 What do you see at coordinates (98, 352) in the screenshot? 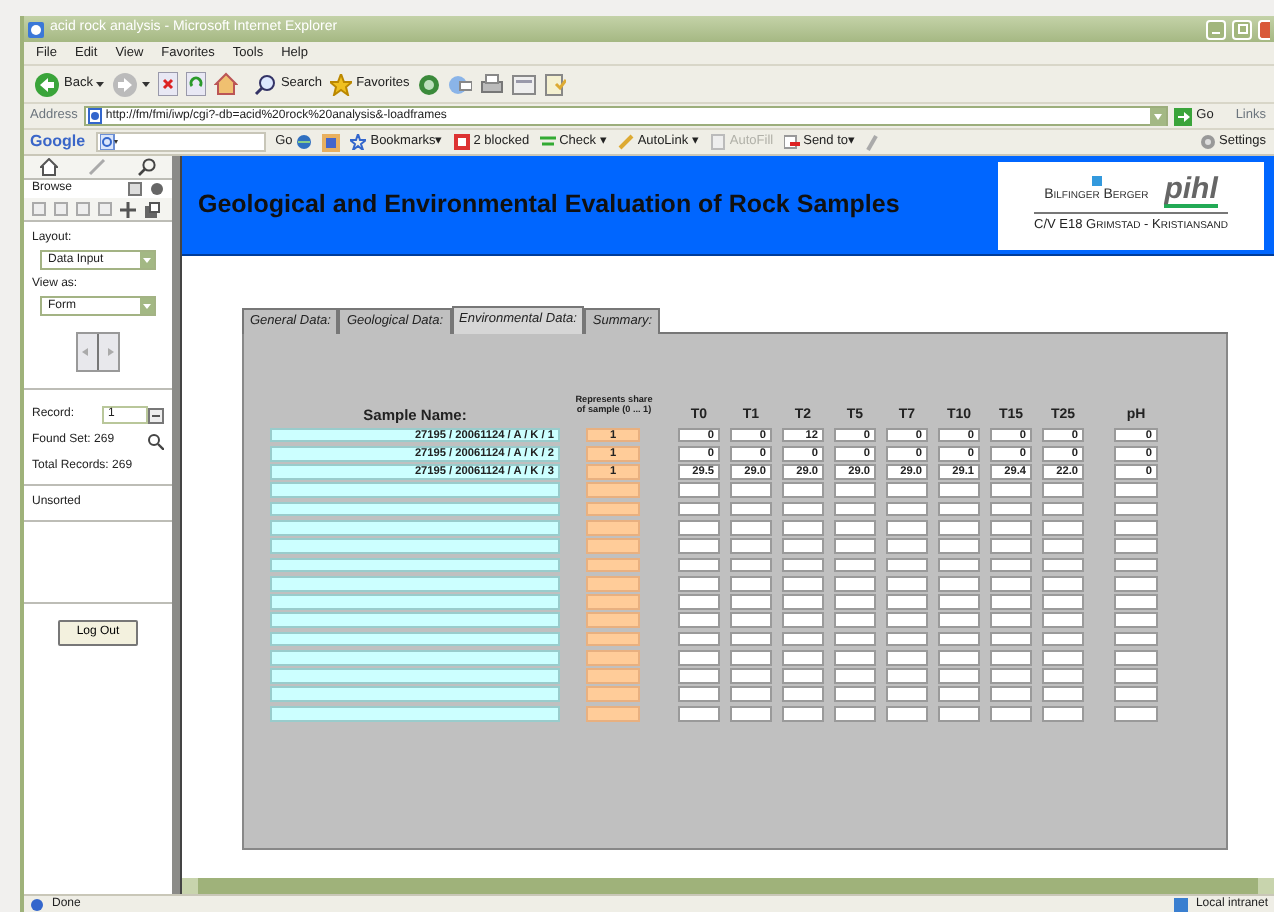
I see `book-icon` at bounding box center [98, 352].